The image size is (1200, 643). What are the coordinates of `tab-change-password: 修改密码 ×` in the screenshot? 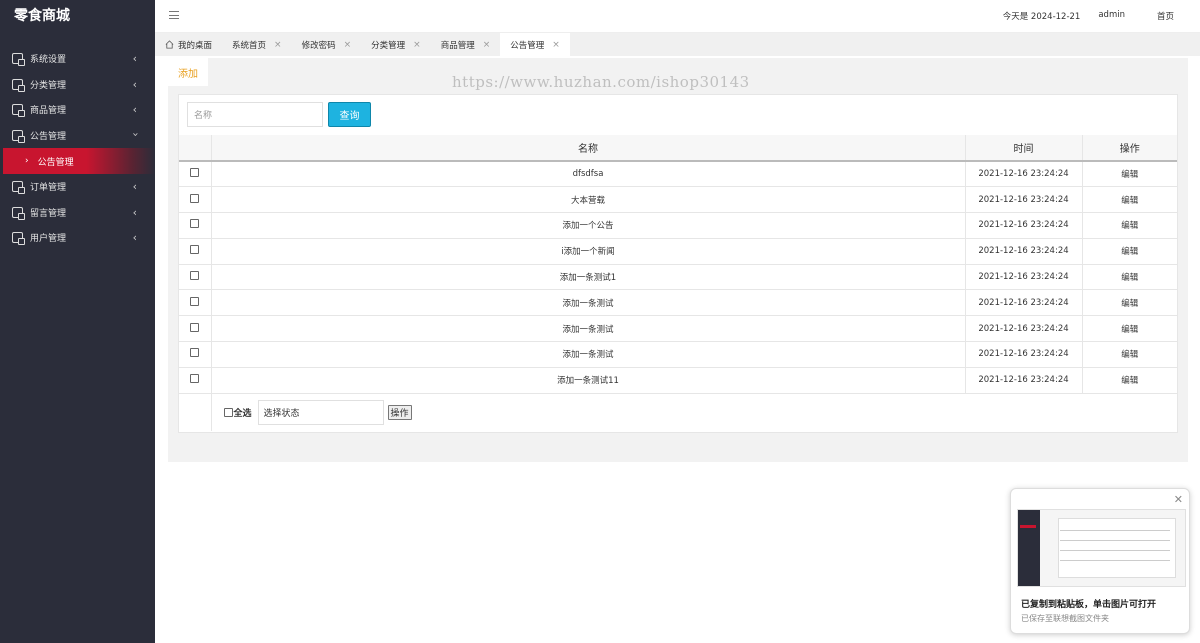 It's located at (327, 44).